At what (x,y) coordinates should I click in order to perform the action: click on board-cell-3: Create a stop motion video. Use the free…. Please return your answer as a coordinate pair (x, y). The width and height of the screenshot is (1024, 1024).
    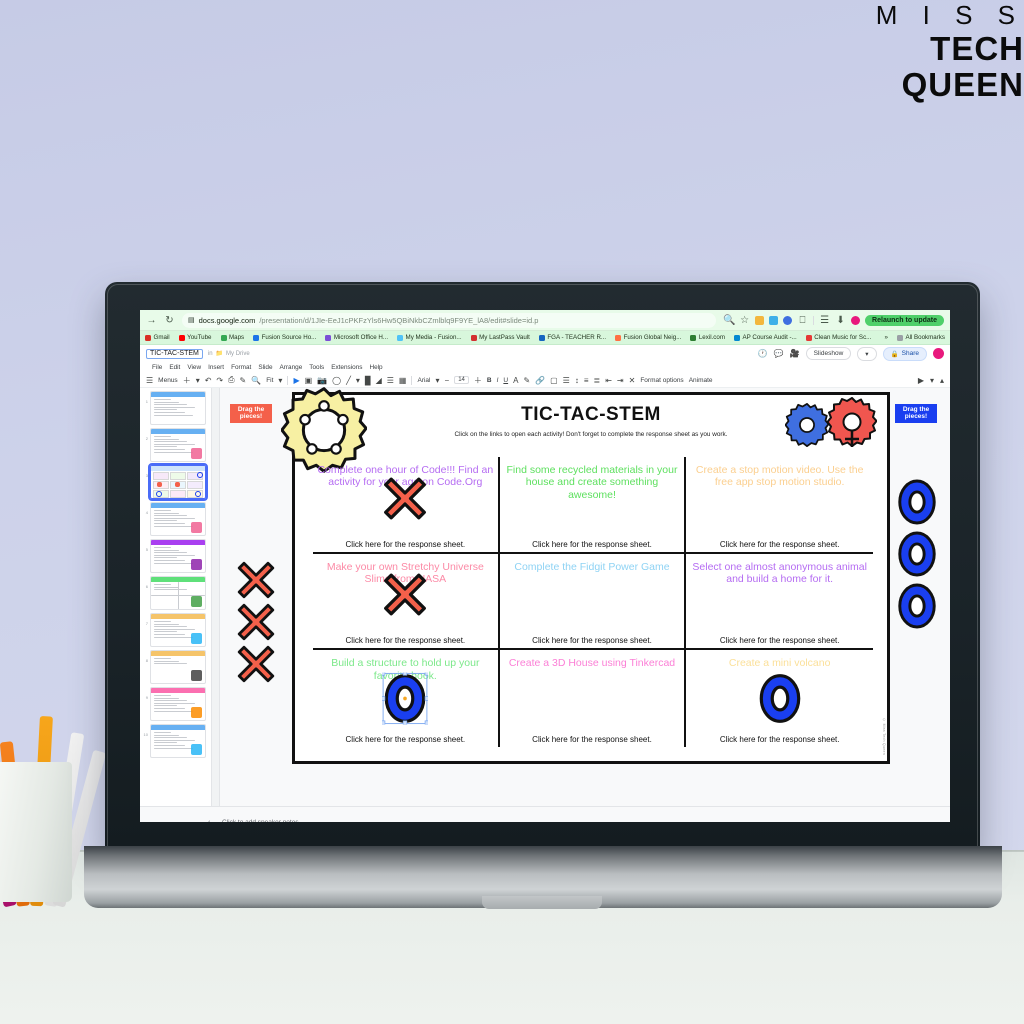
    Looking at the image, I should click on (779, 505).